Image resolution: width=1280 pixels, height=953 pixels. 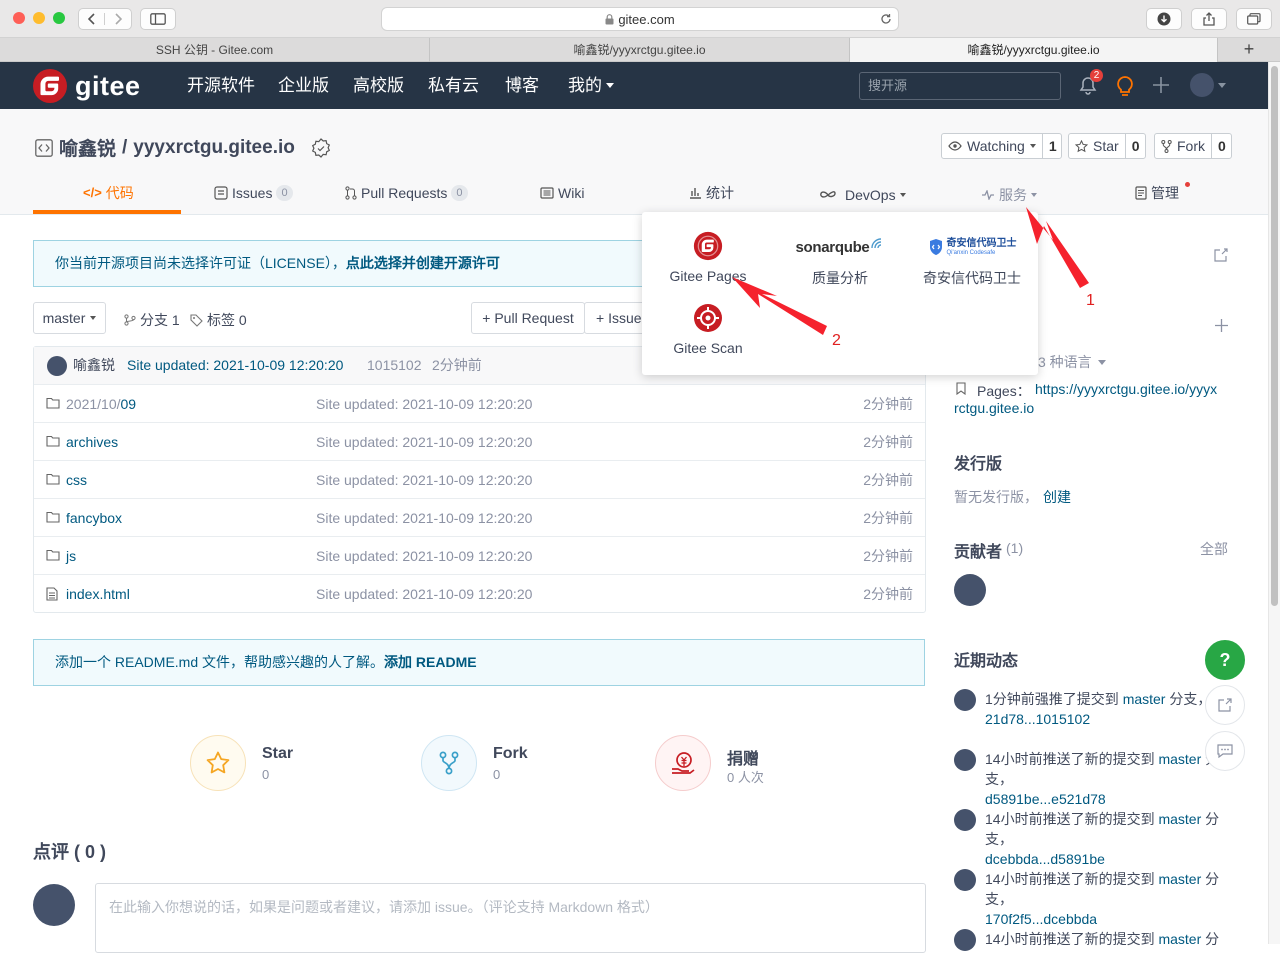 What do you see at coordinates (1274, 336) in the screenshot?
I see `scrollbar-thumb` at bounding box center [1274, 336].